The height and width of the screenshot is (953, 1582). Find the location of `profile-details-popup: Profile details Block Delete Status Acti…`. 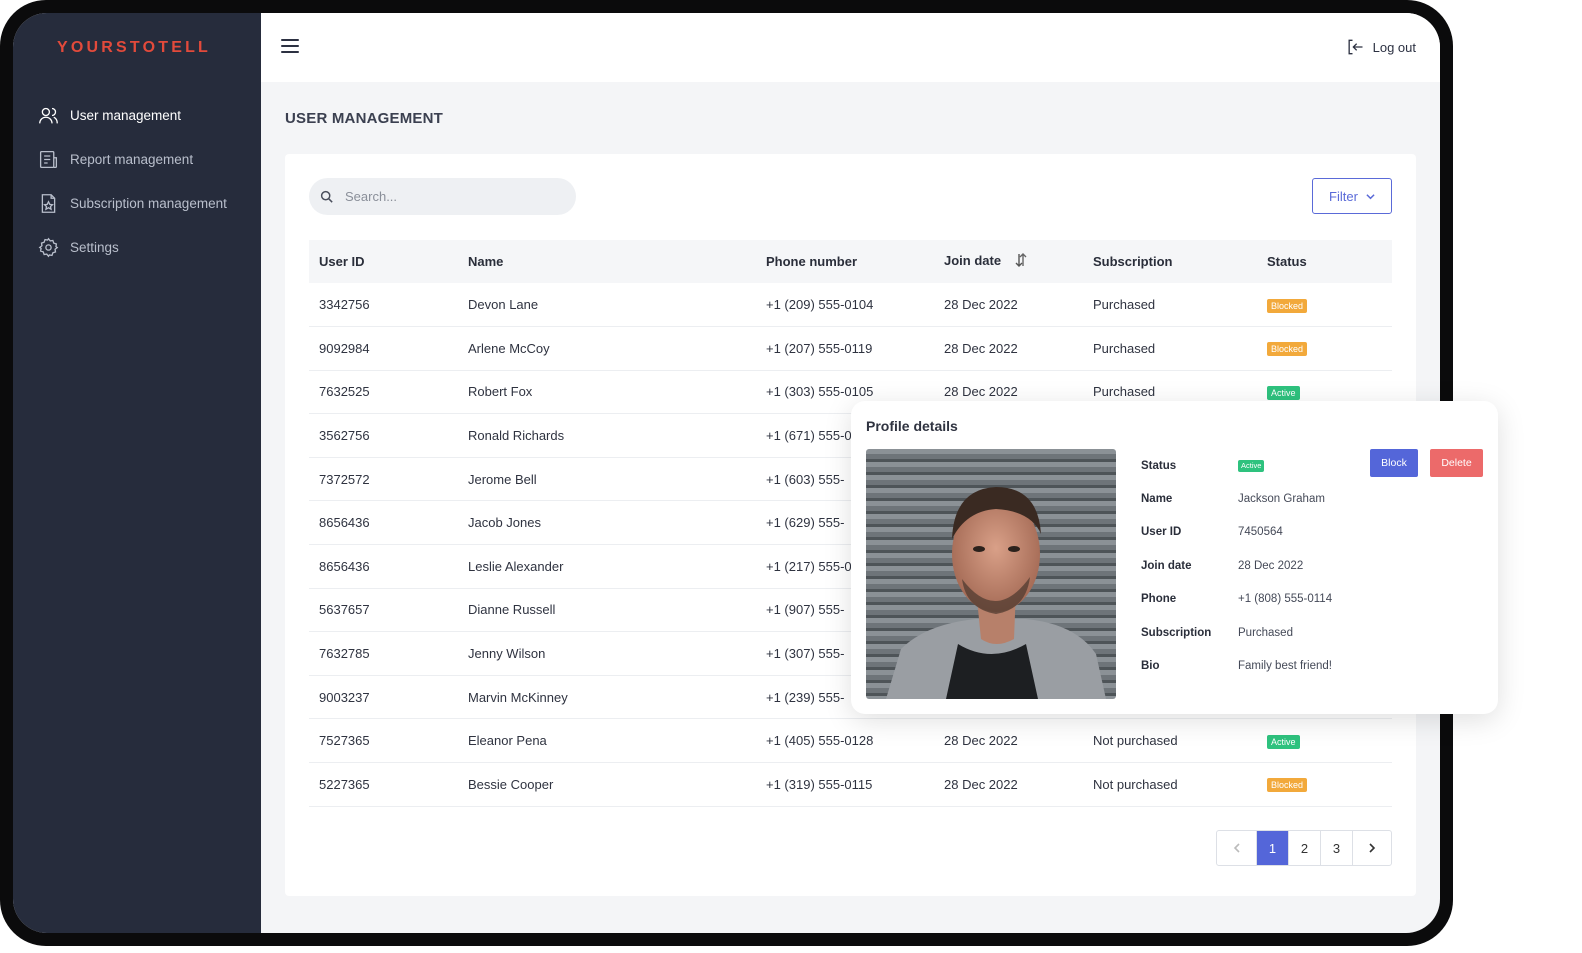

profile-details-popup: Profile details Block Delete Status Acti… is located at coordinates (1174, 557).